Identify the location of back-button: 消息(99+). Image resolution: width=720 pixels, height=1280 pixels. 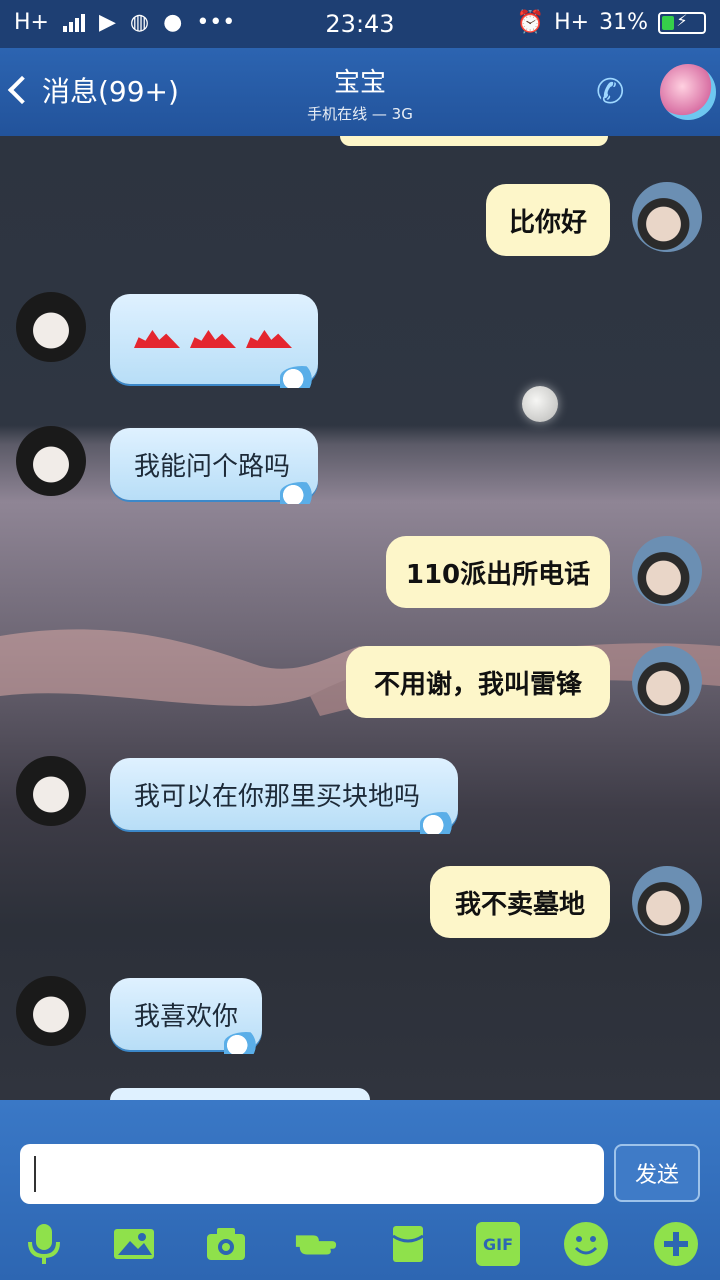
(93, 90).